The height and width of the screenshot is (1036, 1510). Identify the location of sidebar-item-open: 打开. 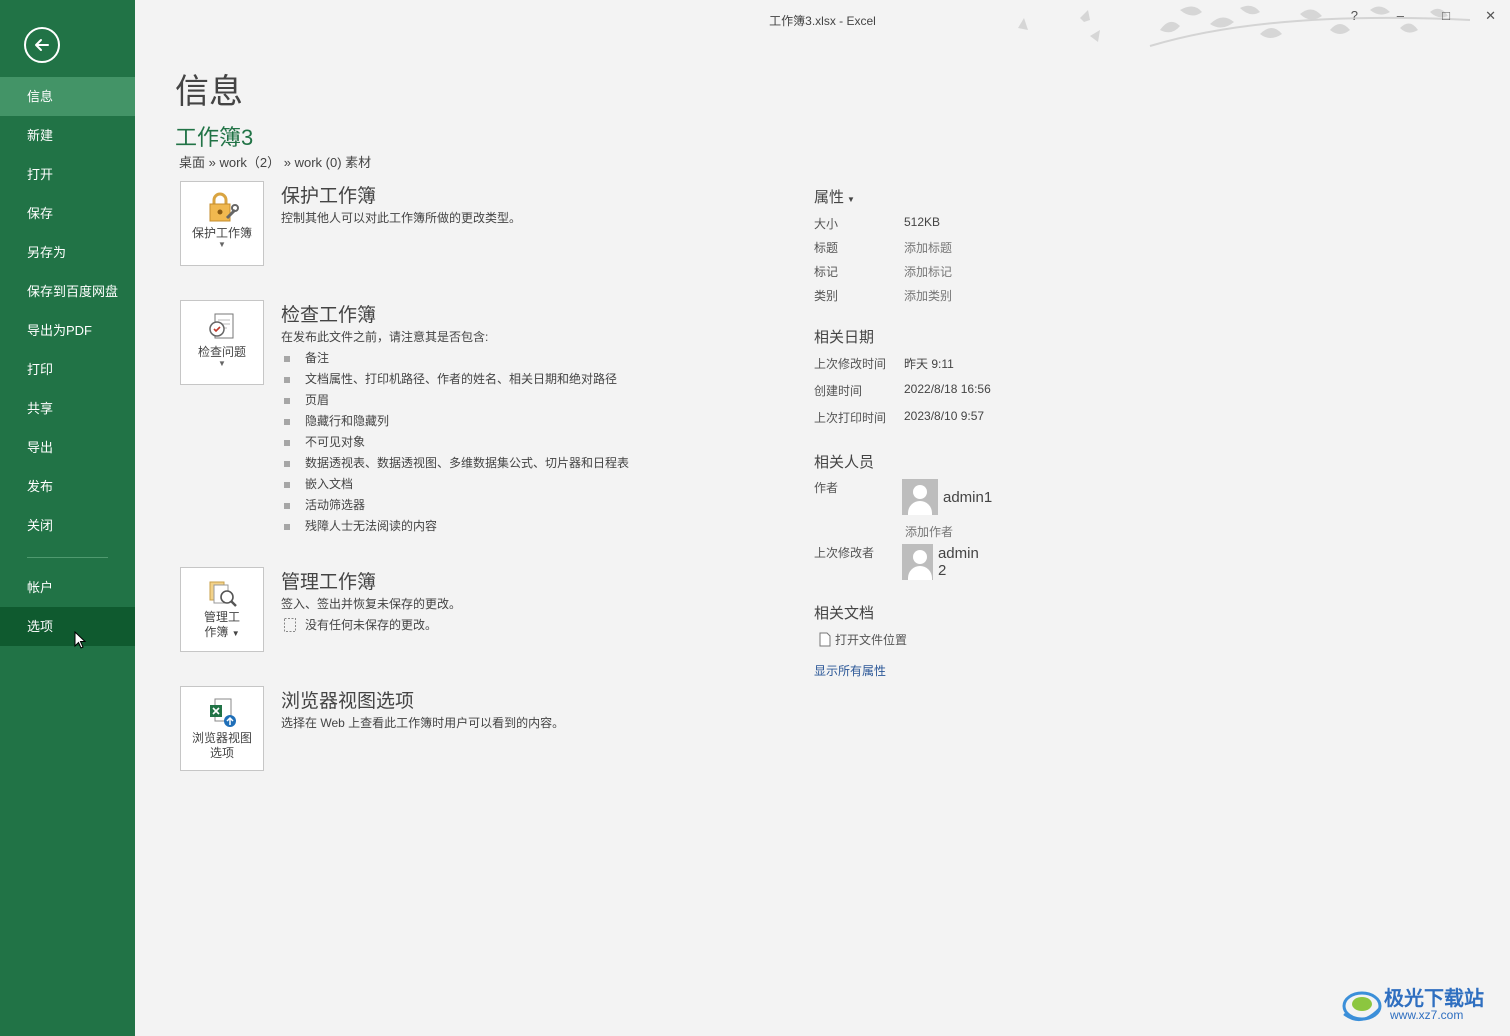
(67, 174).